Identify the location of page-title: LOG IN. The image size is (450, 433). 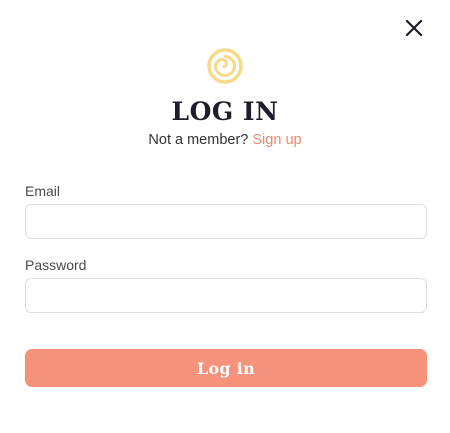
(225, 111).